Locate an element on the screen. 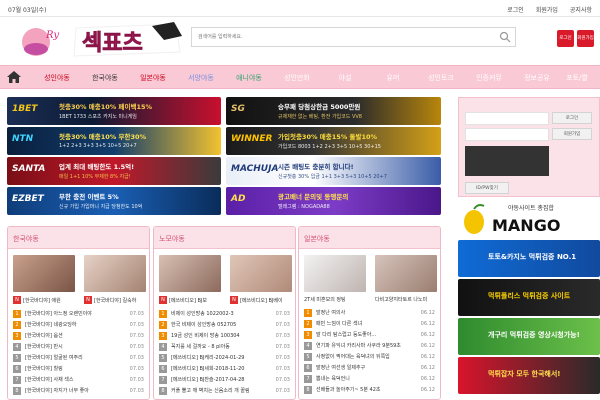 The image size is (600, 400). list-item-title: 뽐내는 육덕언니 is located at coordinates (367, 378).